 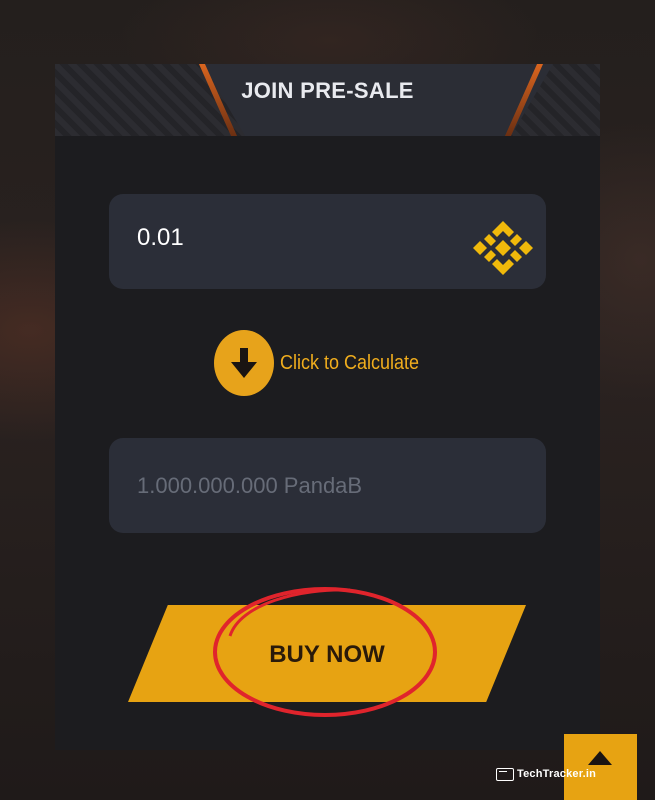 I want to click on token-amount-placeholder: 1.000.000.000 PandaB, so click(x=250, y=485).